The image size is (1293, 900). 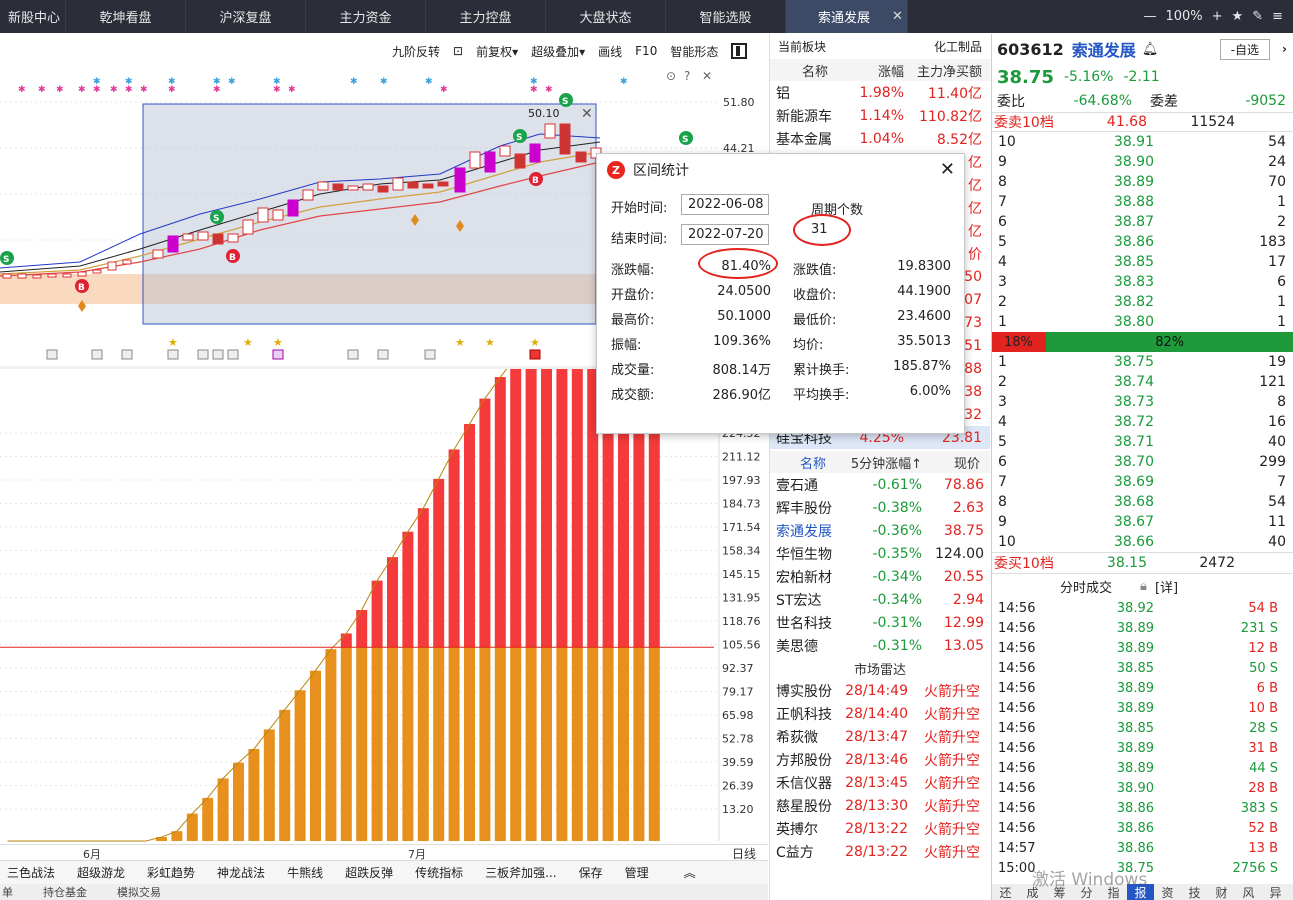 I want to click on indicator-oversold: 超跌反弹, so click(x=369, y=872).